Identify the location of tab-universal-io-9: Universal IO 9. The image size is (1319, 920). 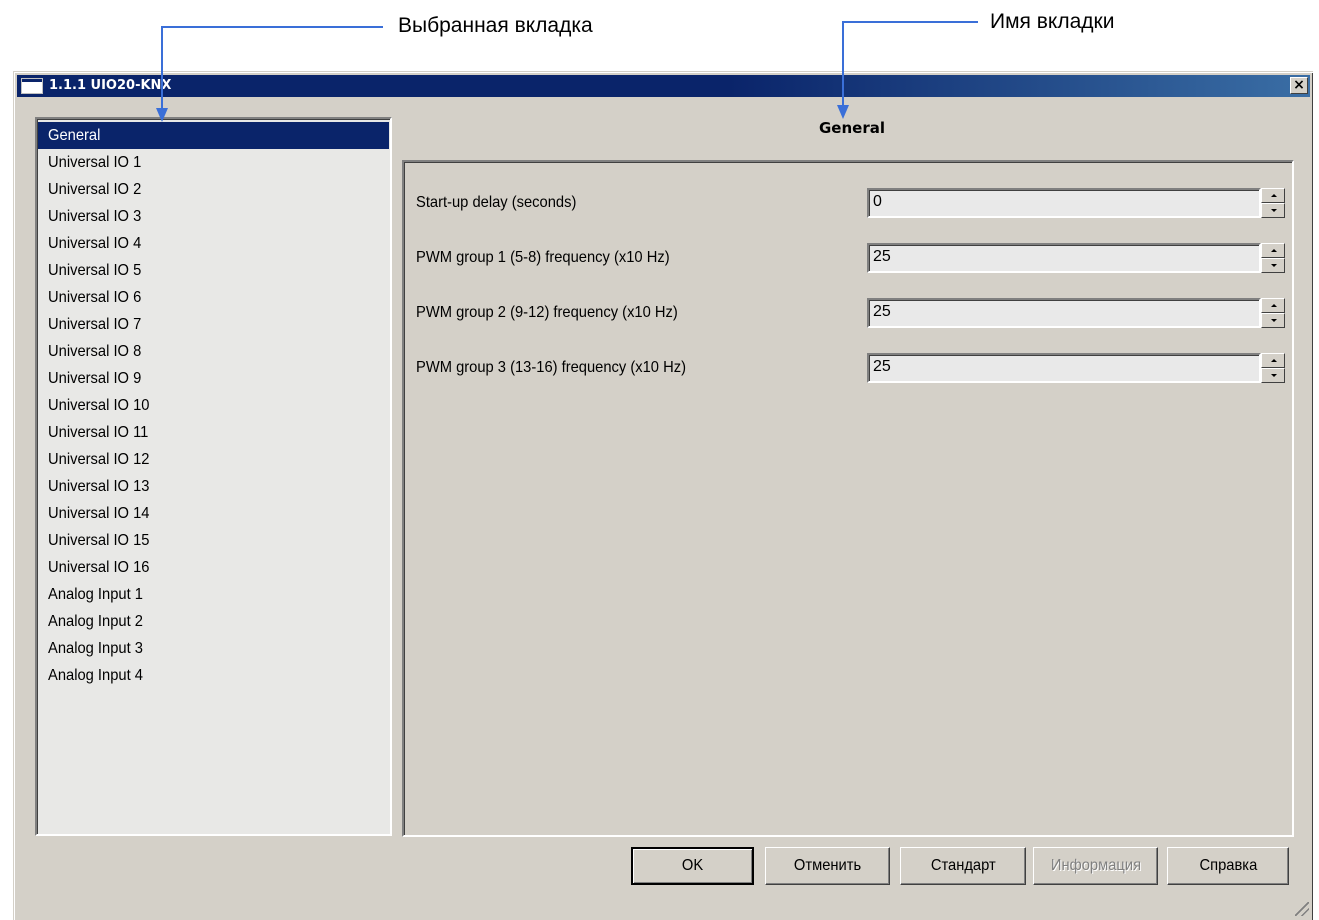
(214, 378).